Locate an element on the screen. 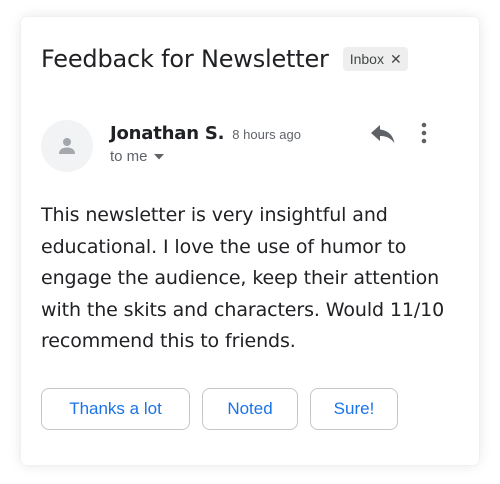  smart-replies: Thanks a lot Noted Sure! is located at coordinates (219, 409).